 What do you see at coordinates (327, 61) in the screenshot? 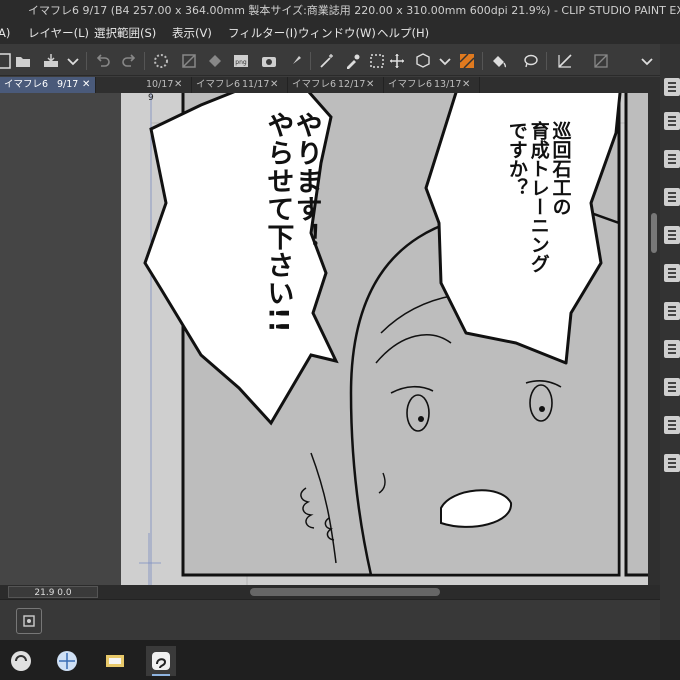
I see `auto-select-wand-icon` at bounding box center [327, 61].